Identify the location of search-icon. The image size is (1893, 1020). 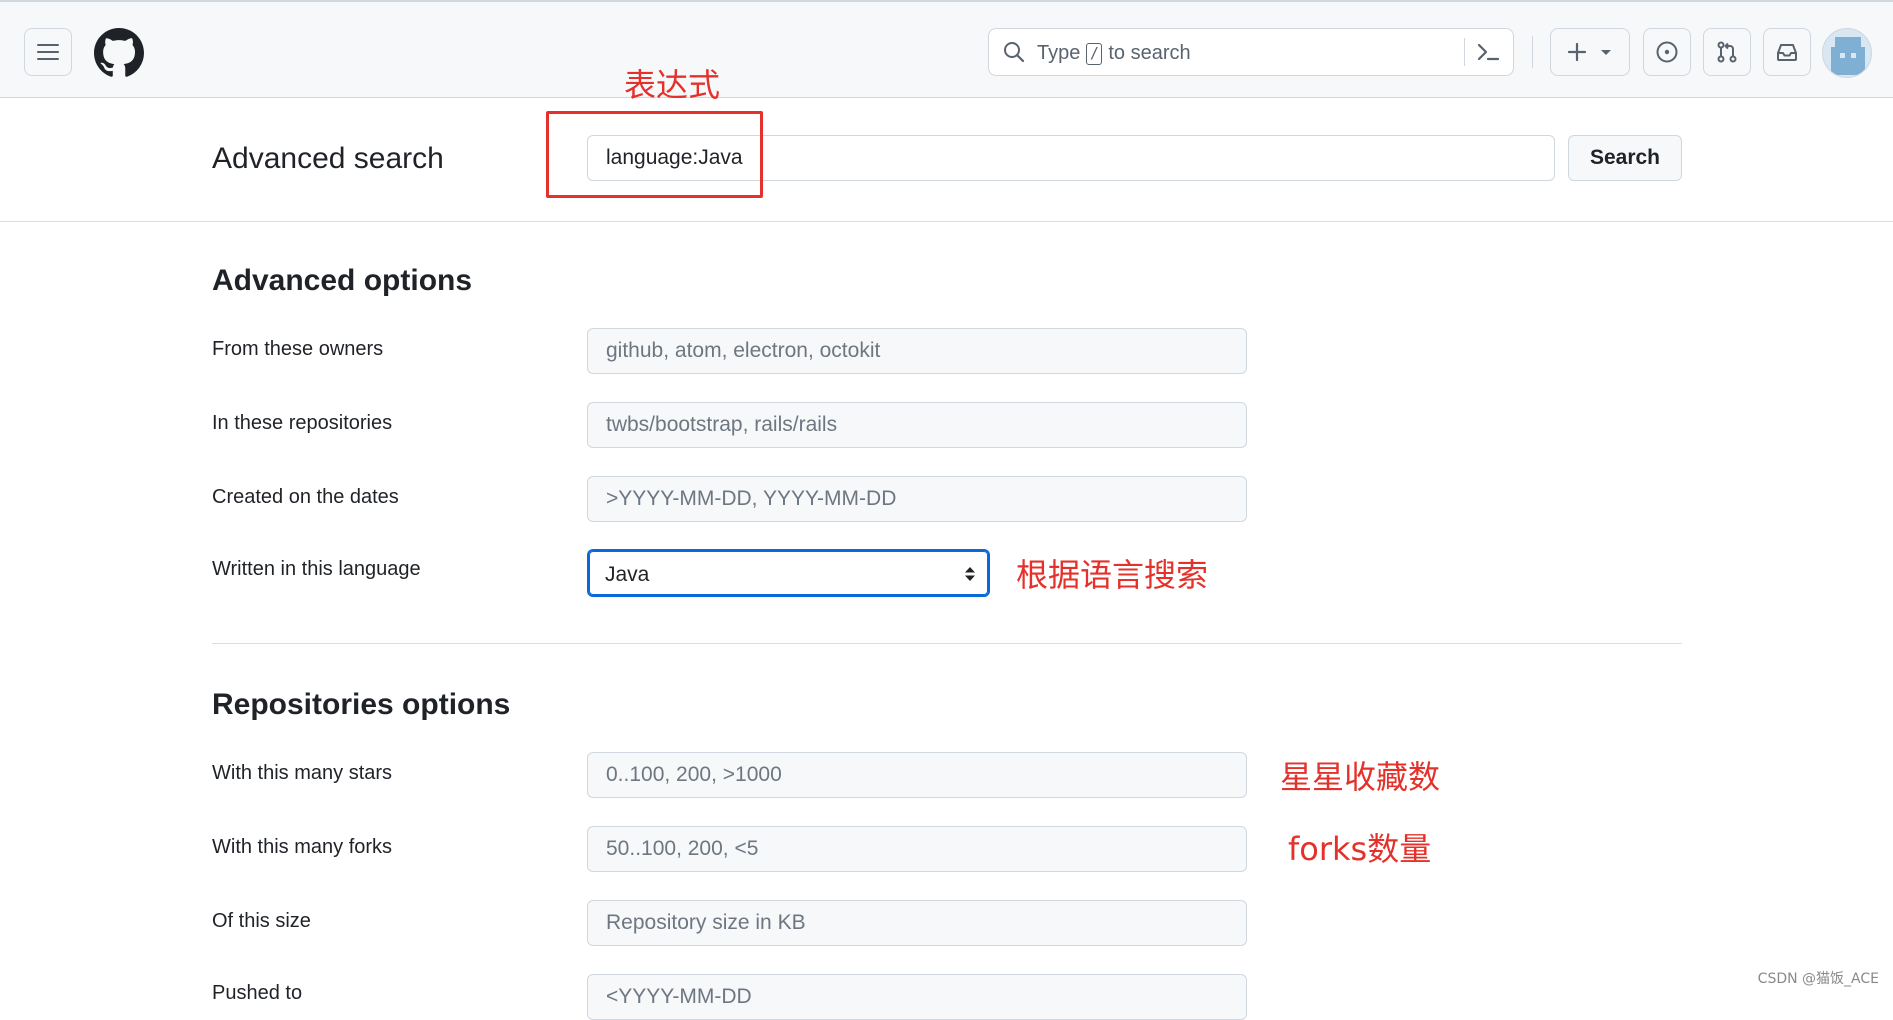
(1014, 52).